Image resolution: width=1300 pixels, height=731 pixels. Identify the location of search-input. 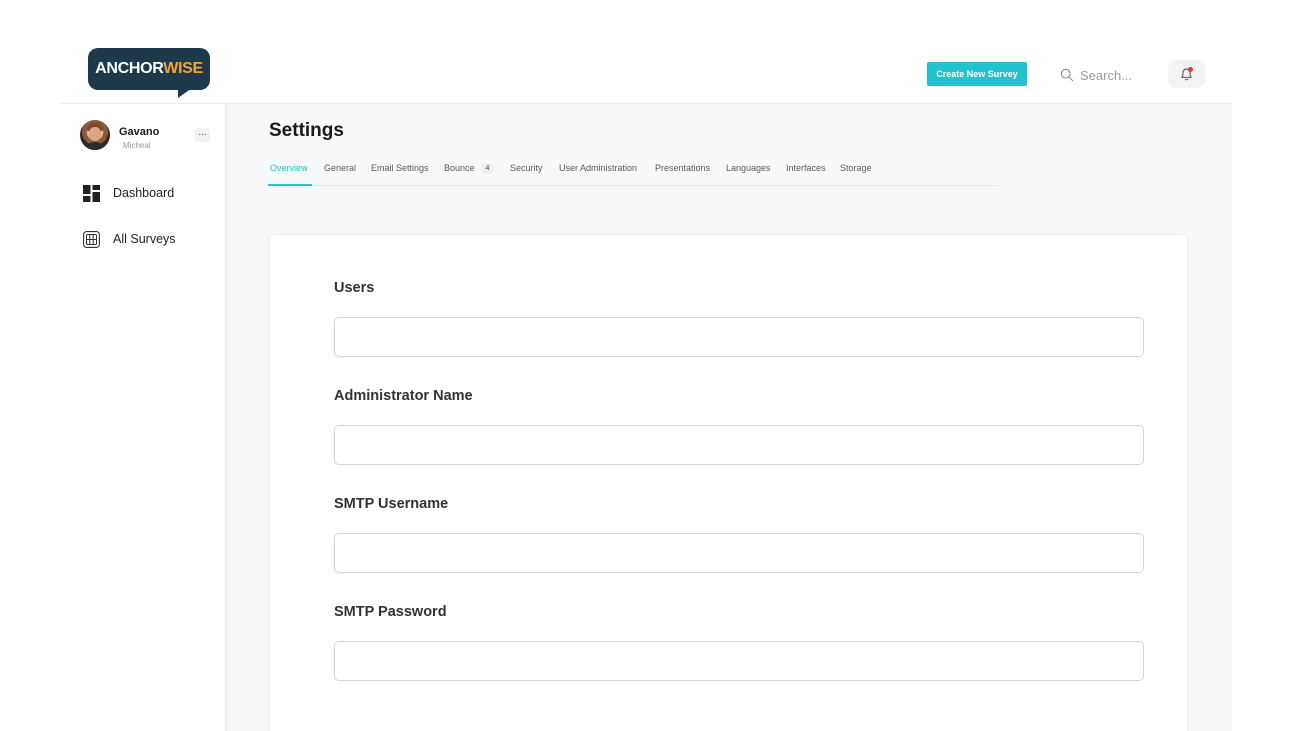
(1120, 75).